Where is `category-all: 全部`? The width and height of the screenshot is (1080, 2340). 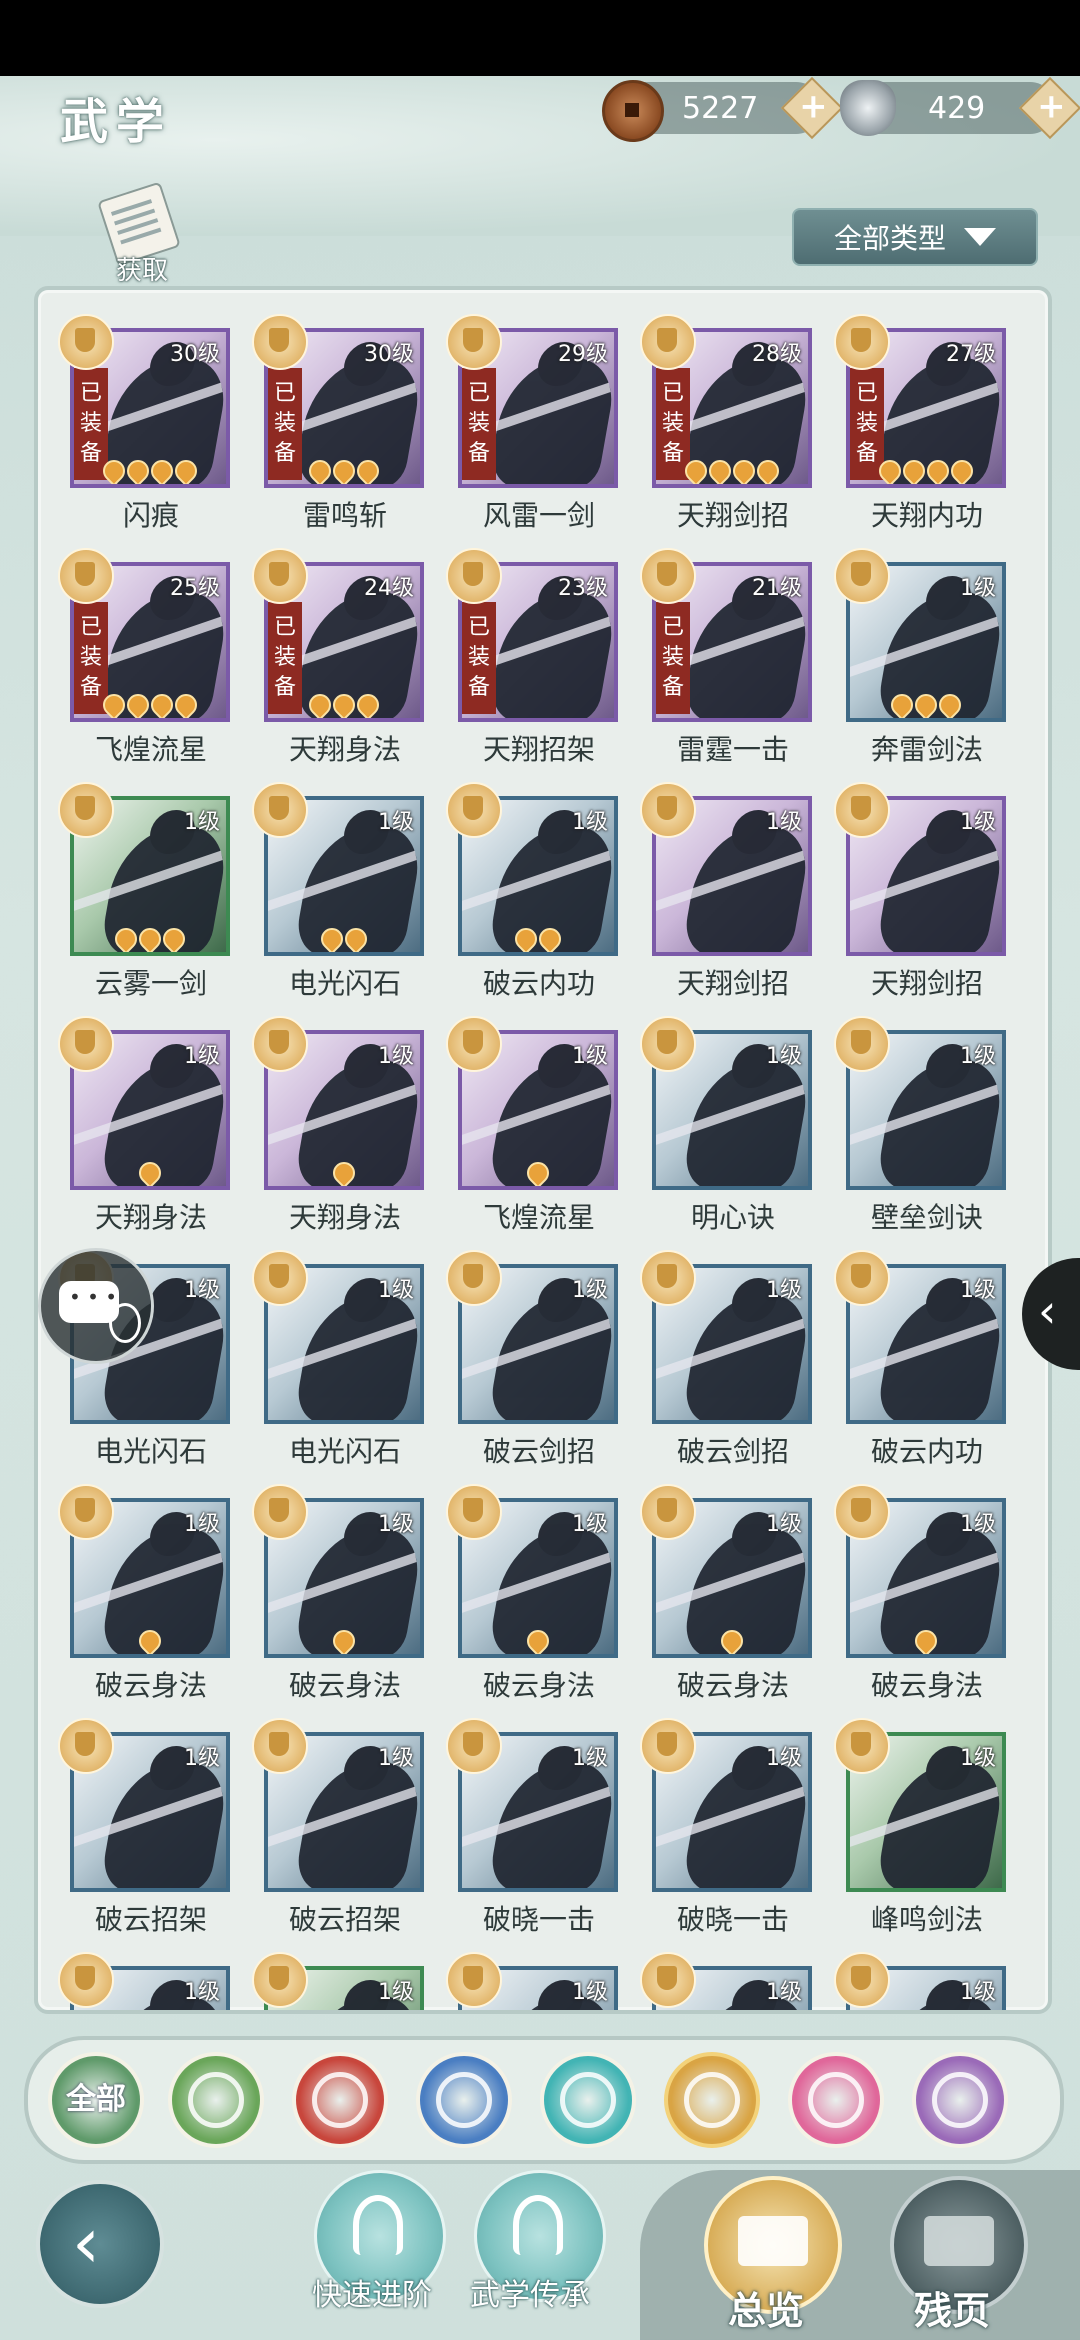
category-all: 全部 is located at coordinates (96, 2100).